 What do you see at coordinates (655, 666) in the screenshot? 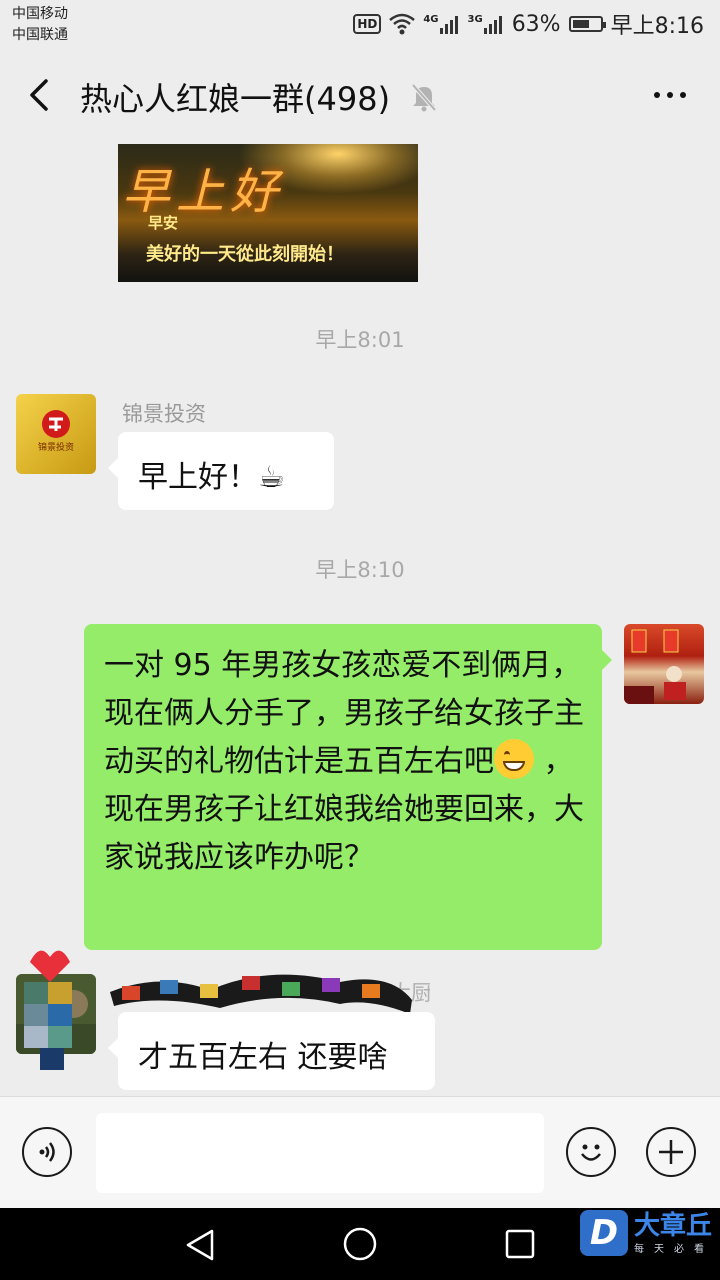
I see `room-photo-icon` at bounding box center [655, 666].